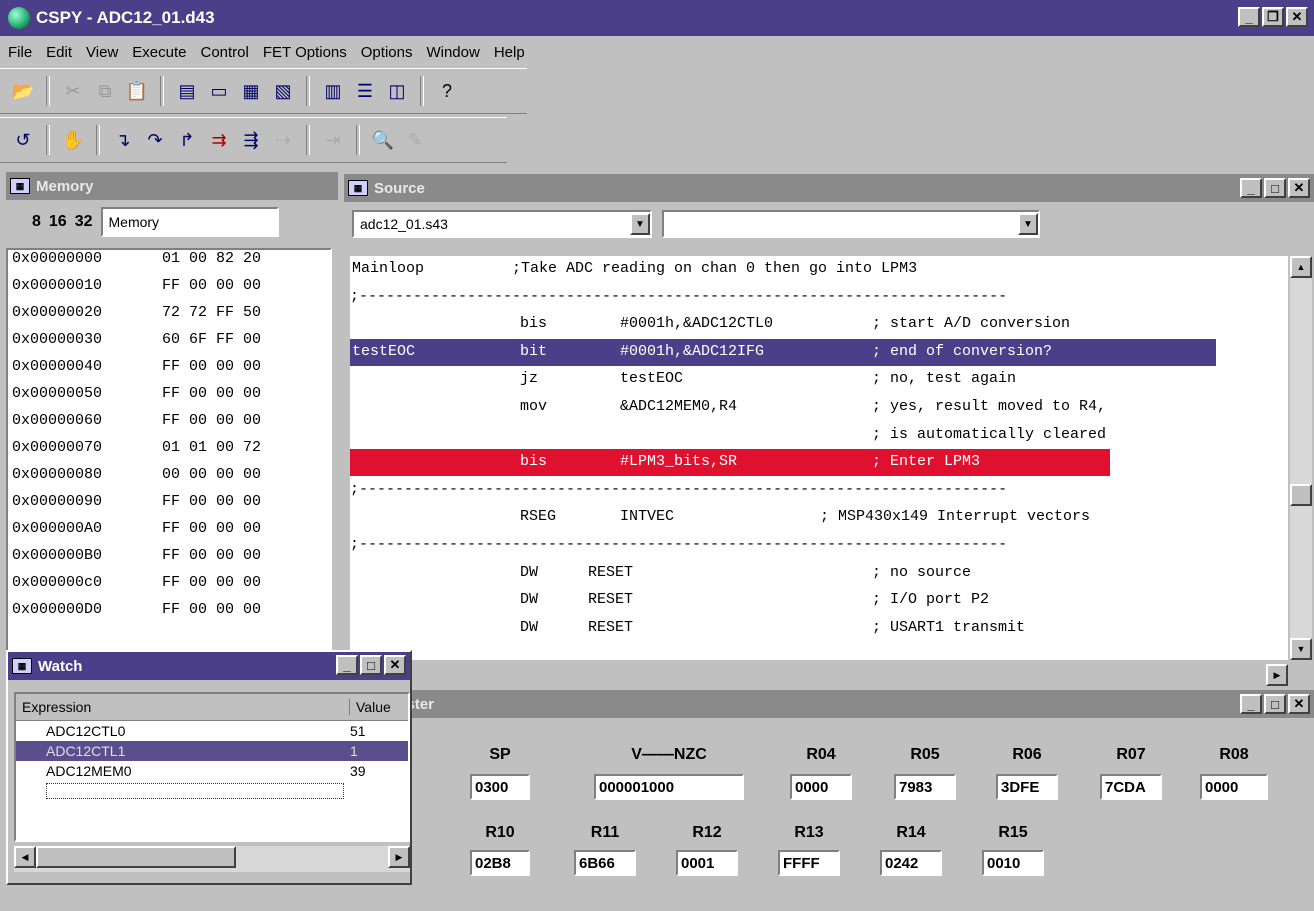 The height and width of the screenshot is (911, 1314). Describe the element at coordinates (1013, 863) in the screenshot. I see `register-value-field: 0010` at that location.